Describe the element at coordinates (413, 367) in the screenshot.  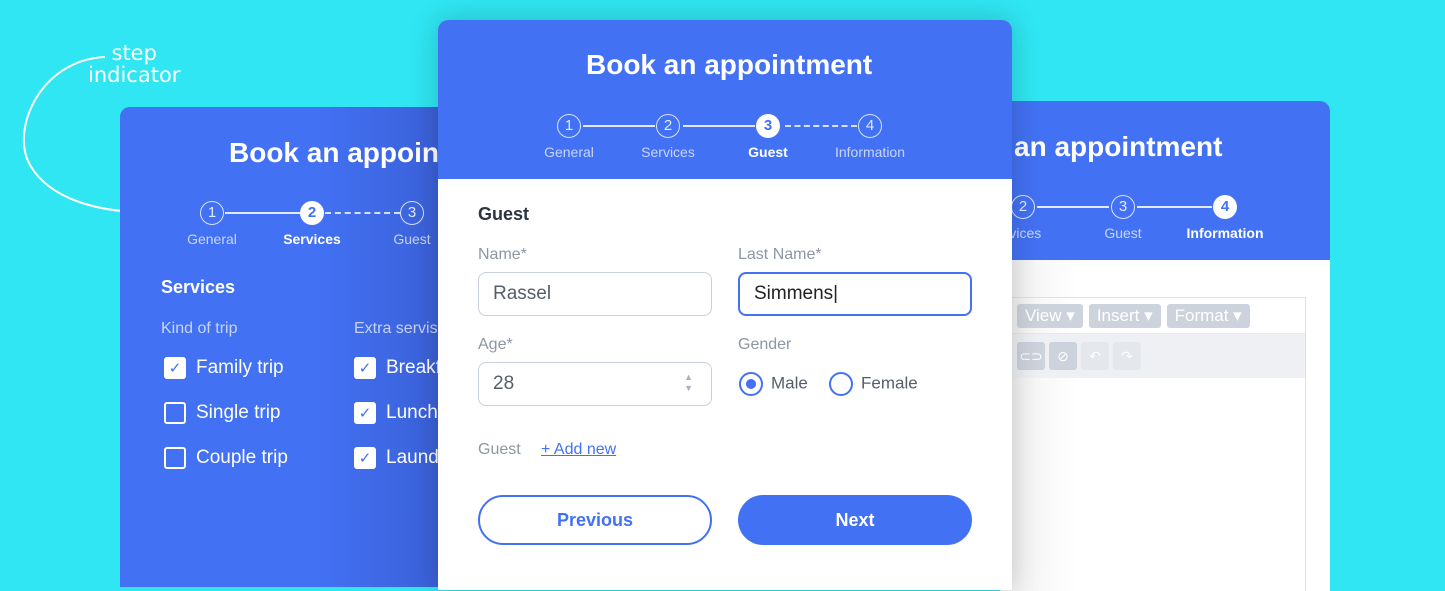
I see `checkbox-label: Breakf` at that location.